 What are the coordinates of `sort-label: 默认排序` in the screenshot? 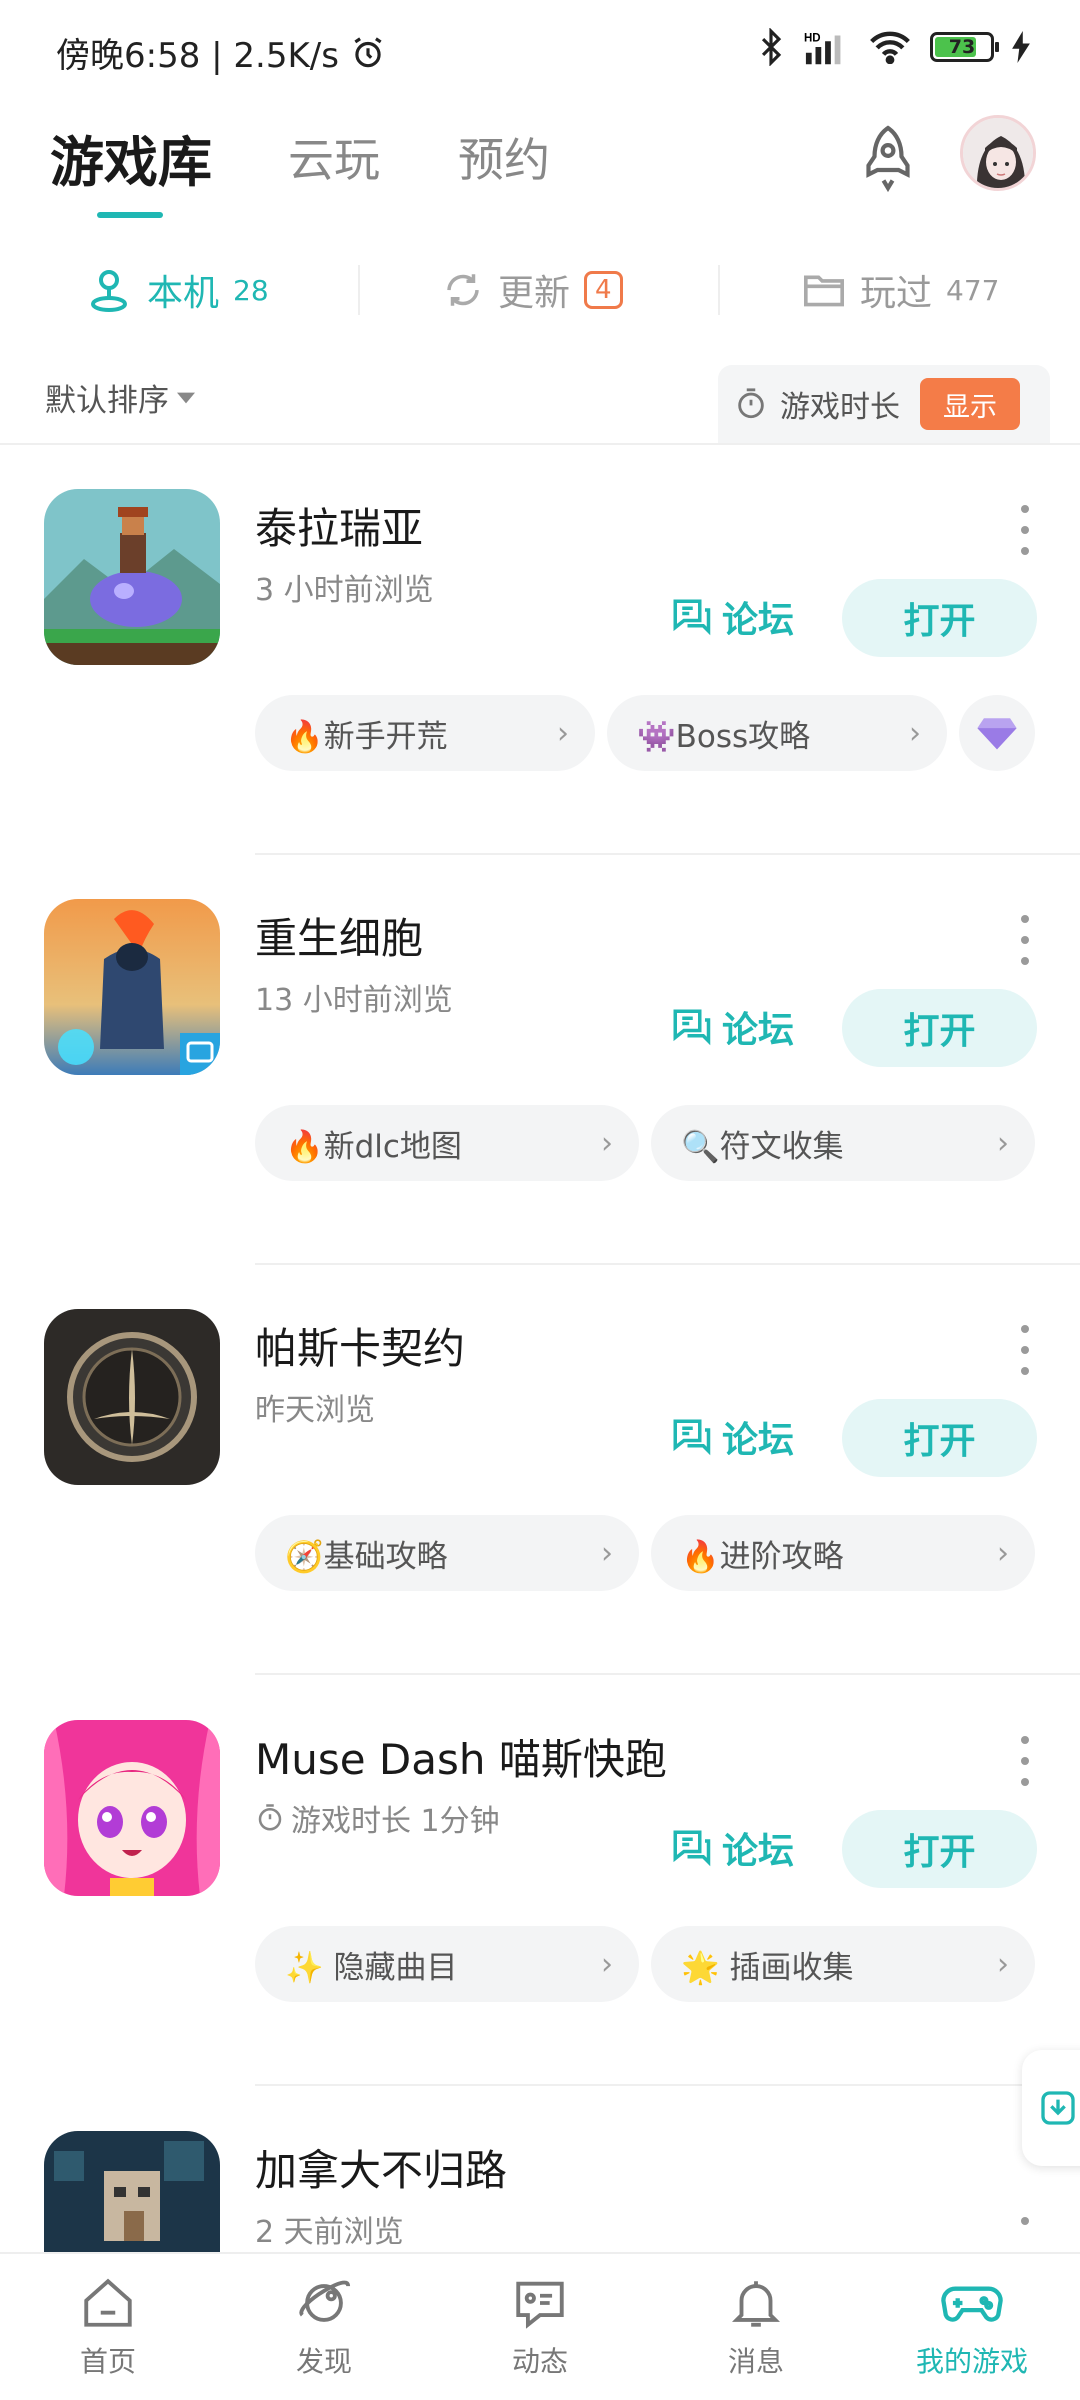 It's located at (107, 401).